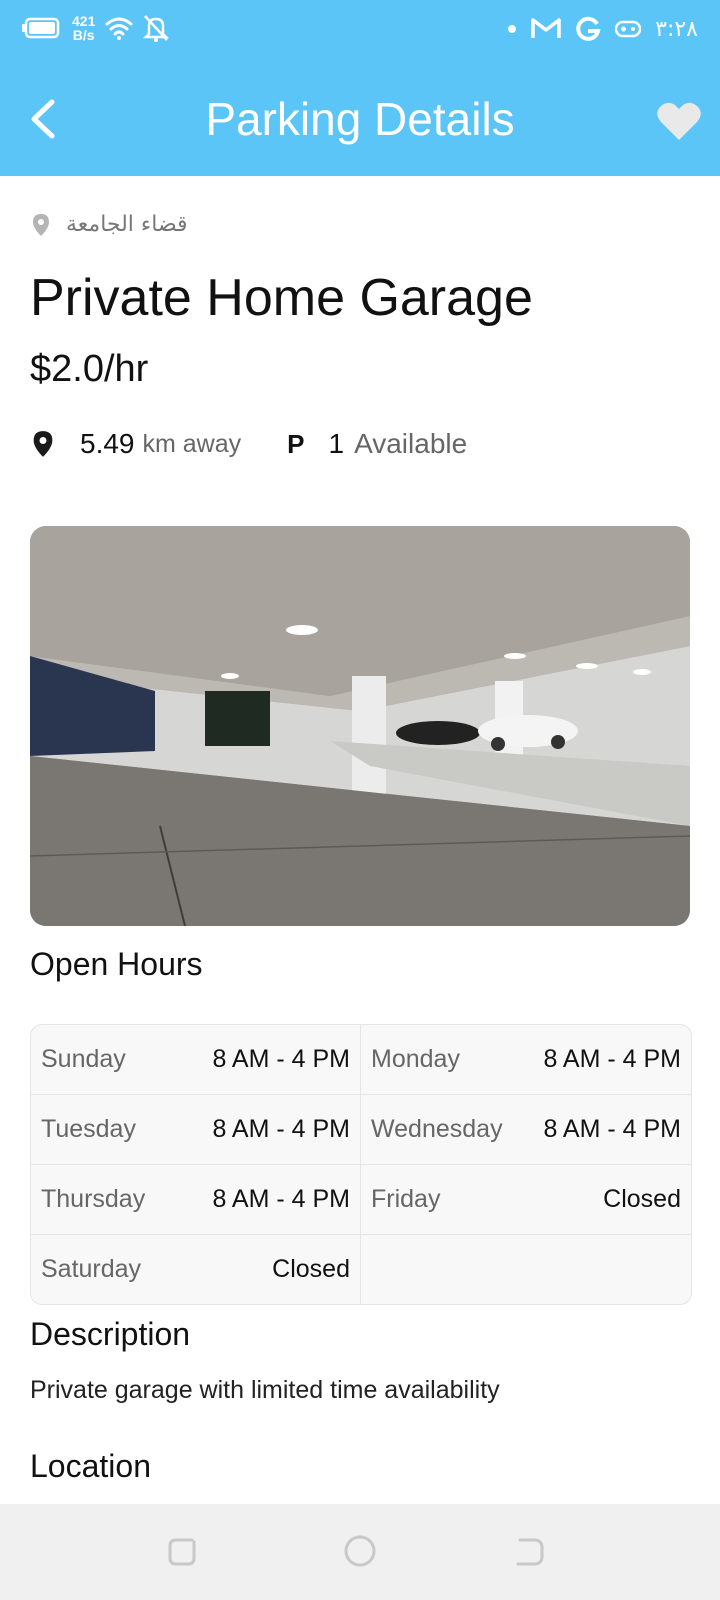  Describe the element at coordinates (83, 1059) in the screenshot. I see `day-label: Sunday` at that location.